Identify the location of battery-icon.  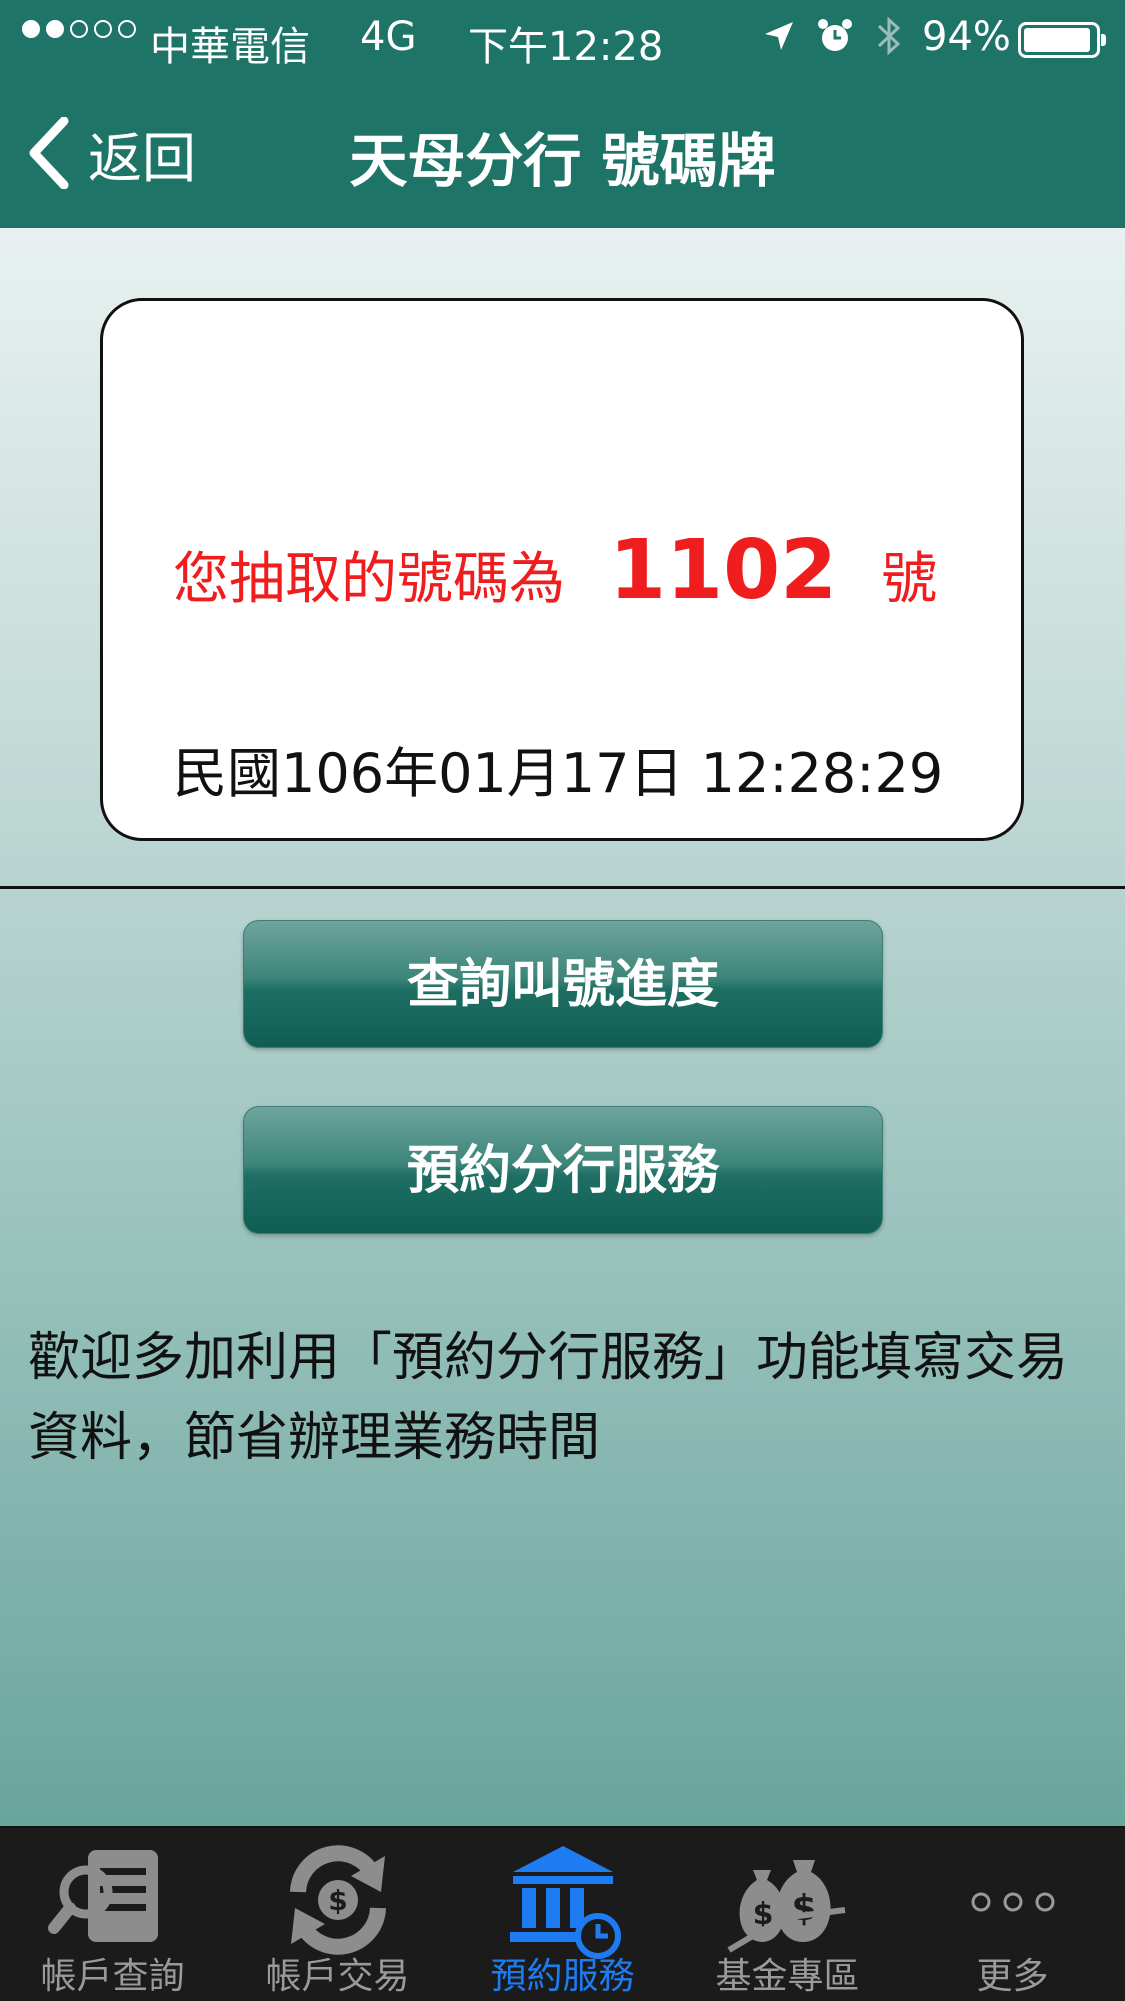
(1062, 40).